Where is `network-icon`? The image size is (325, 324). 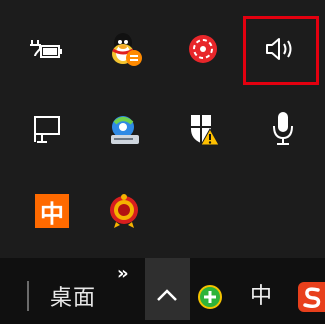
network-icon is located at coordinates (47, 129).